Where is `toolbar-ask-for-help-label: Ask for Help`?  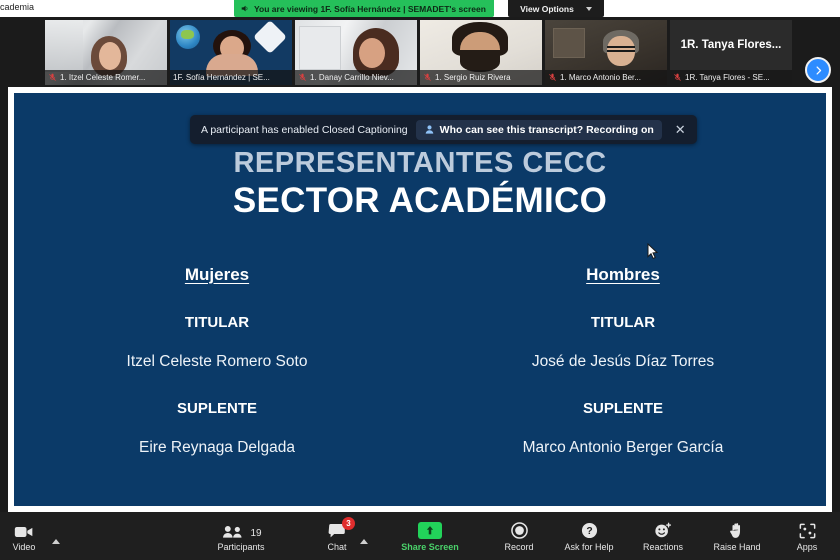
toolbar-ask-for-help-label: Ask for Help is located at coordinates (589, 546).